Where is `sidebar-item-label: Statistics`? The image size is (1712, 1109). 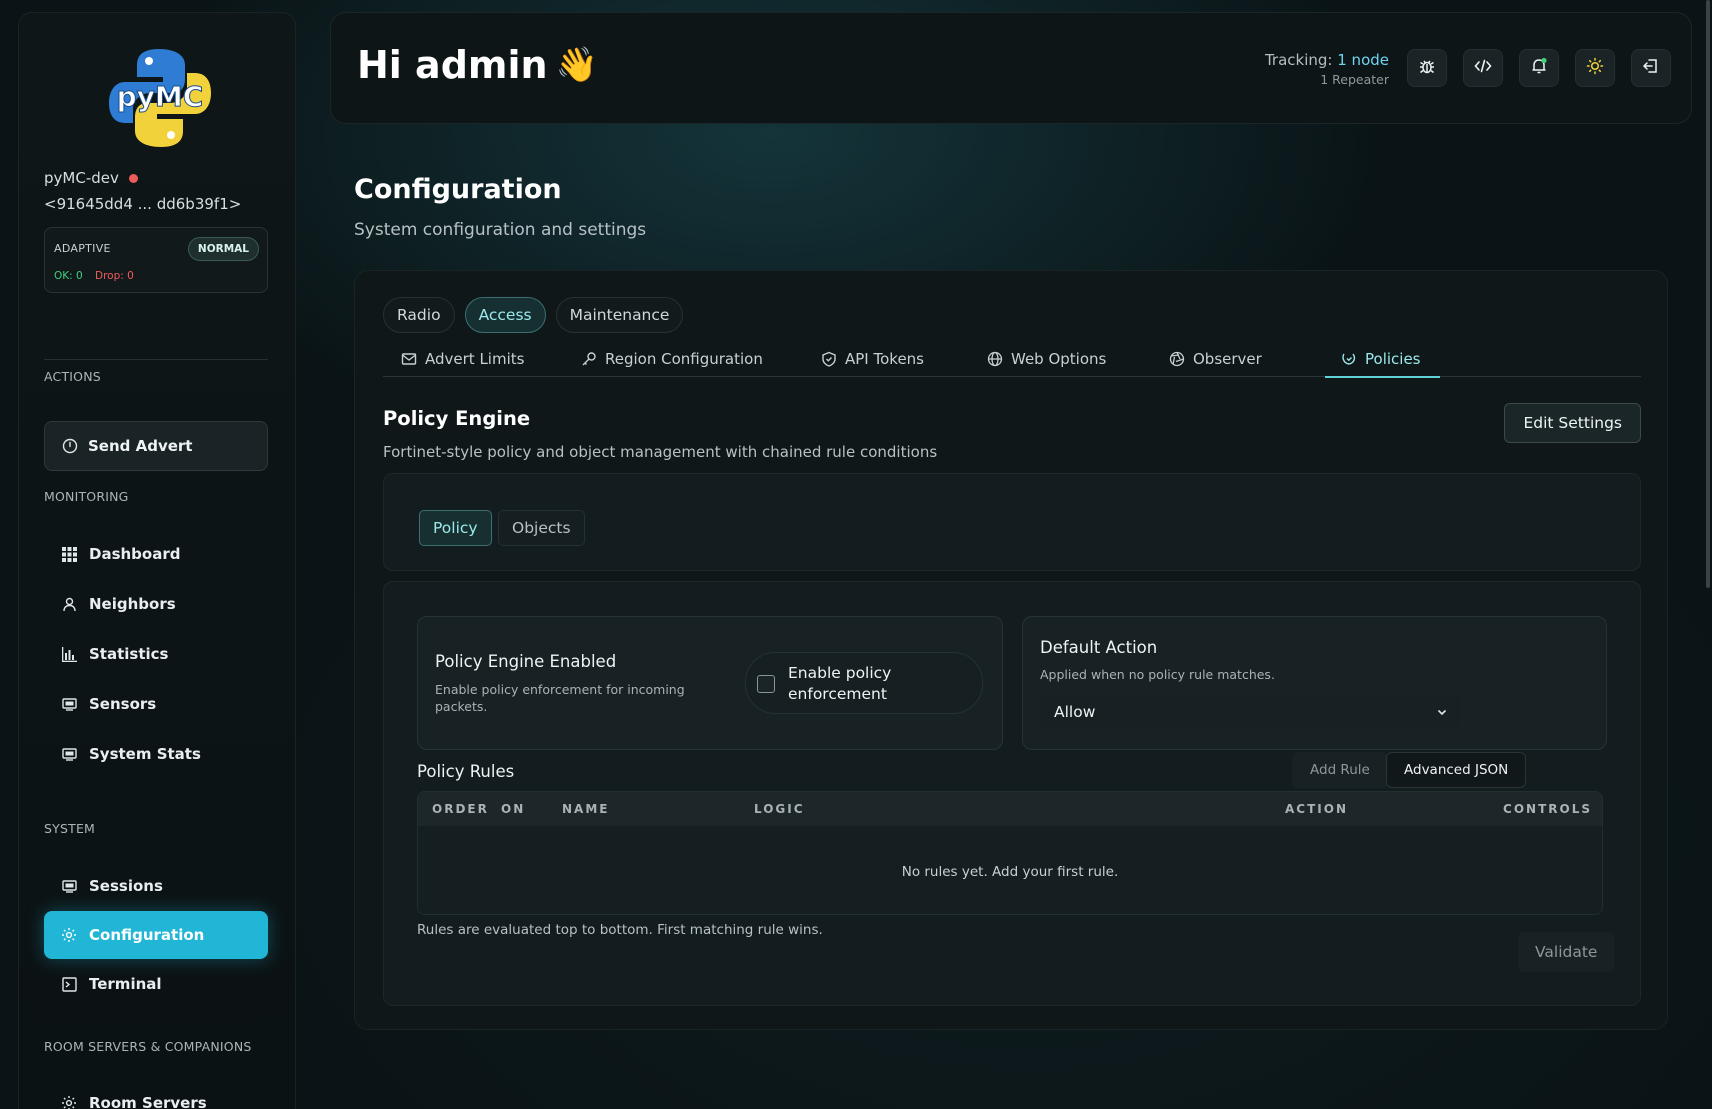
sidebar-item-label: Statistics is located at coordinates (129, 654).